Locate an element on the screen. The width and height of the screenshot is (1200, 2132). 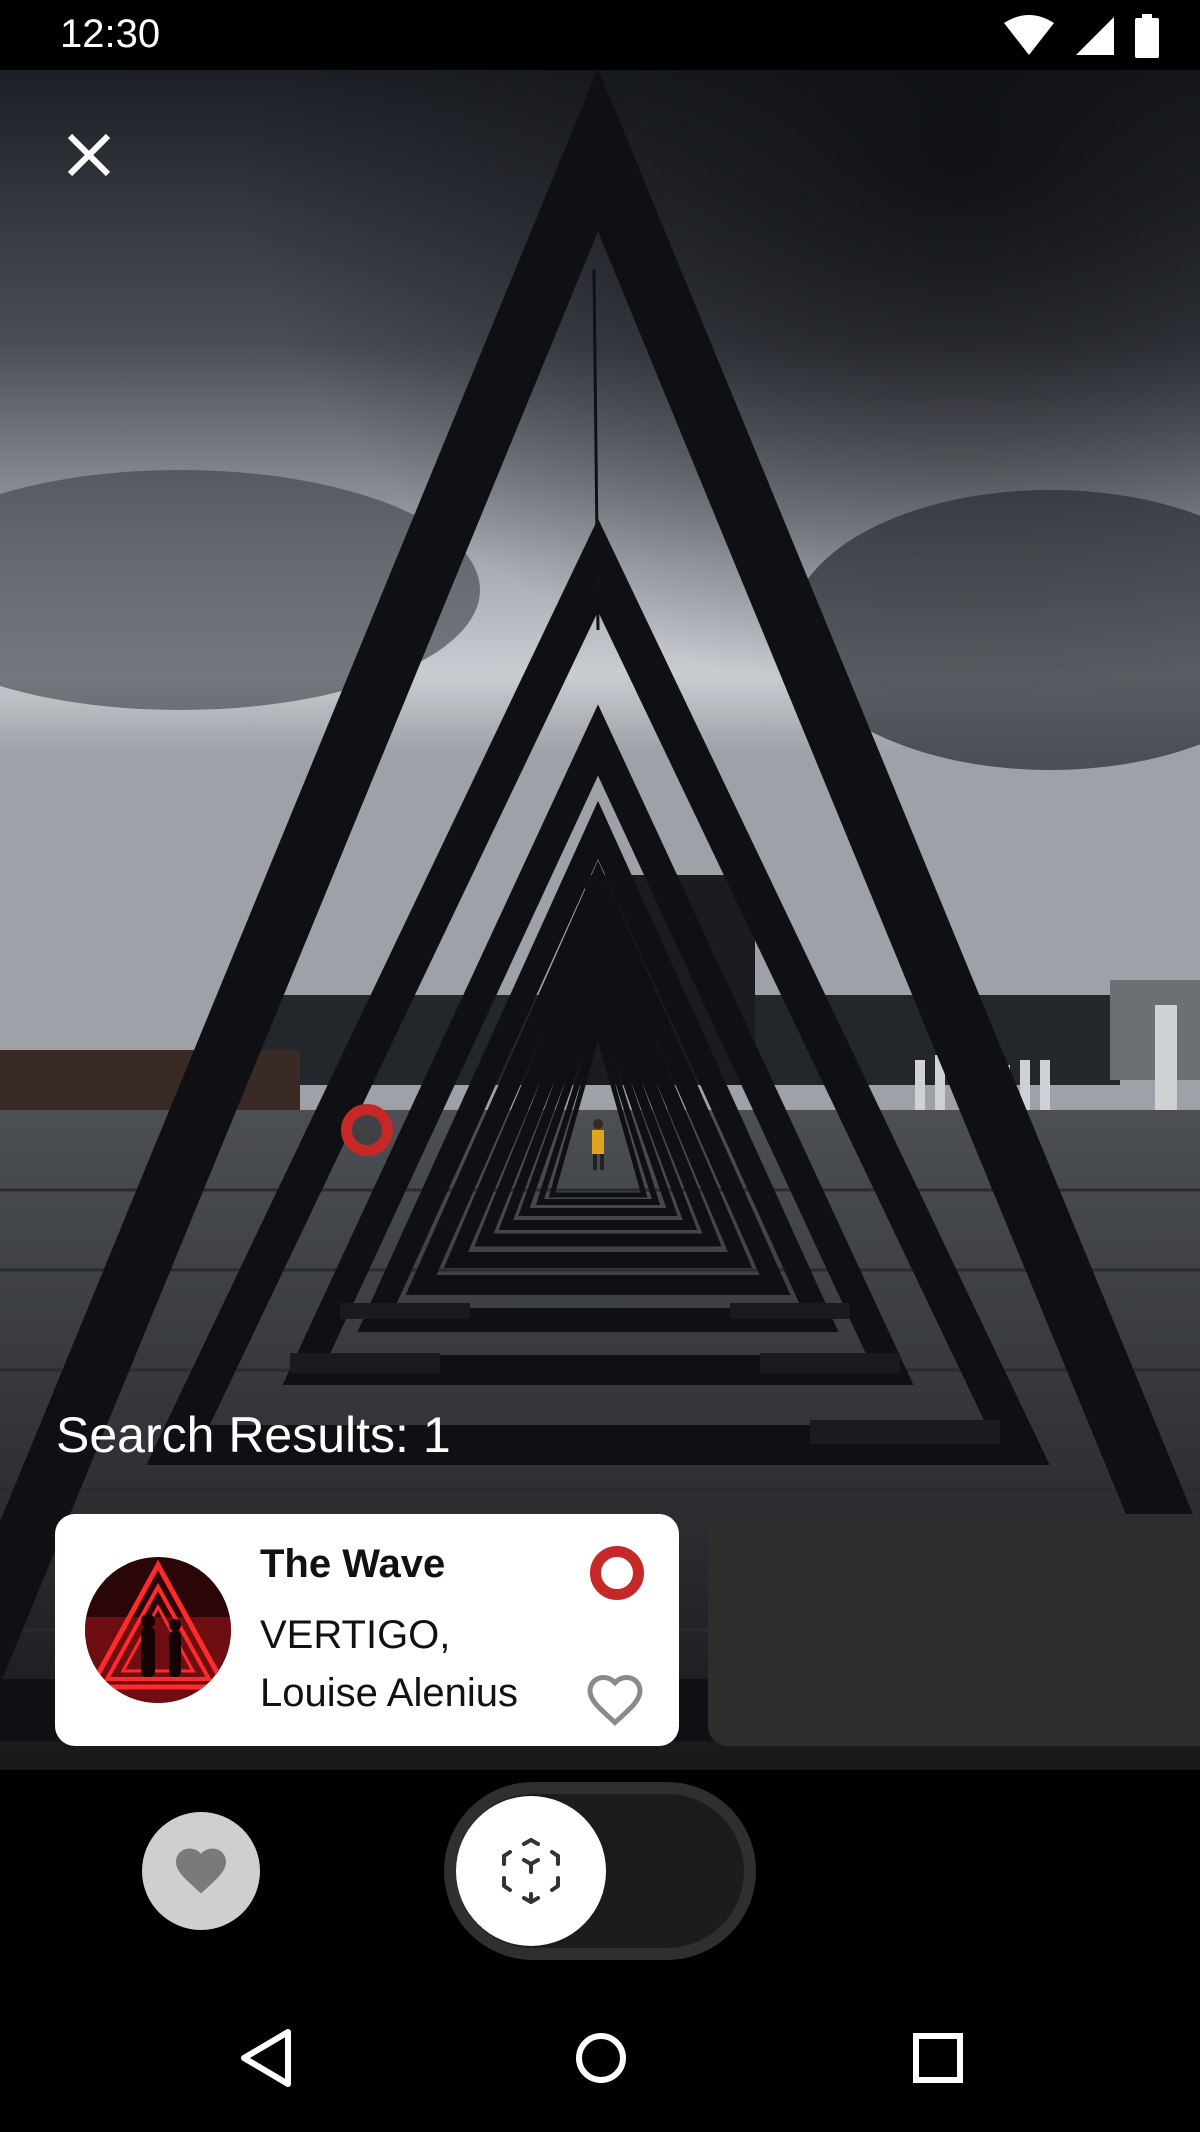
nav-recents-button is located at coordinates (938, 2058).